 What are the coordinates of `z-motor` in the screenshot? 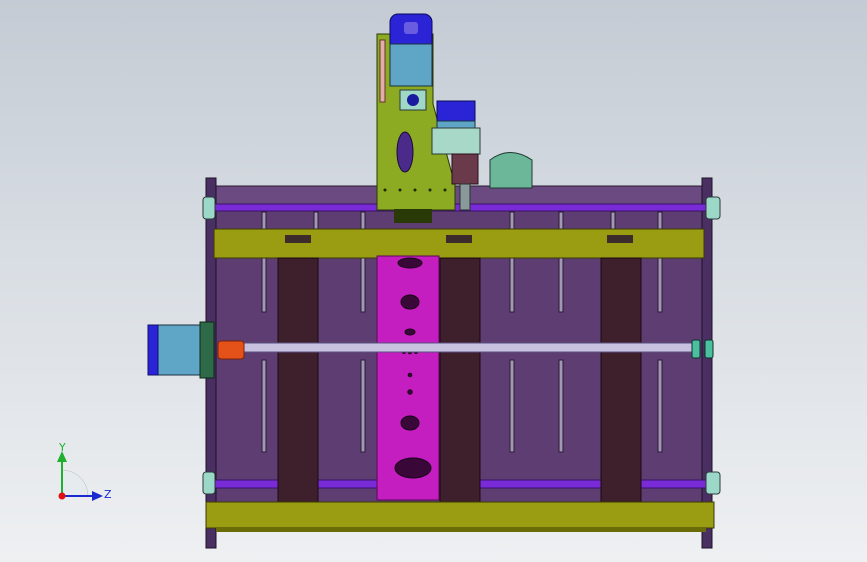 It's located at (411, 50).